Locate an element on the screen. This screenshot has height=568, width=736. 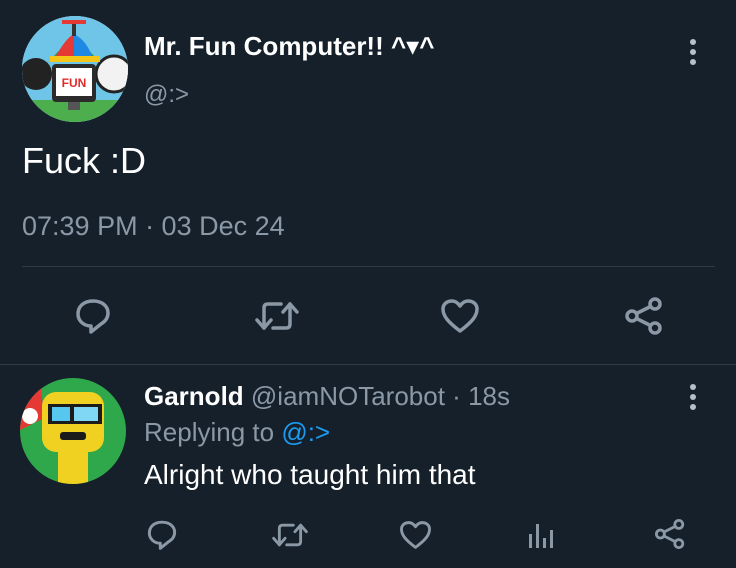
reply-time-ago: 18s is located at coordinates (489, 396).